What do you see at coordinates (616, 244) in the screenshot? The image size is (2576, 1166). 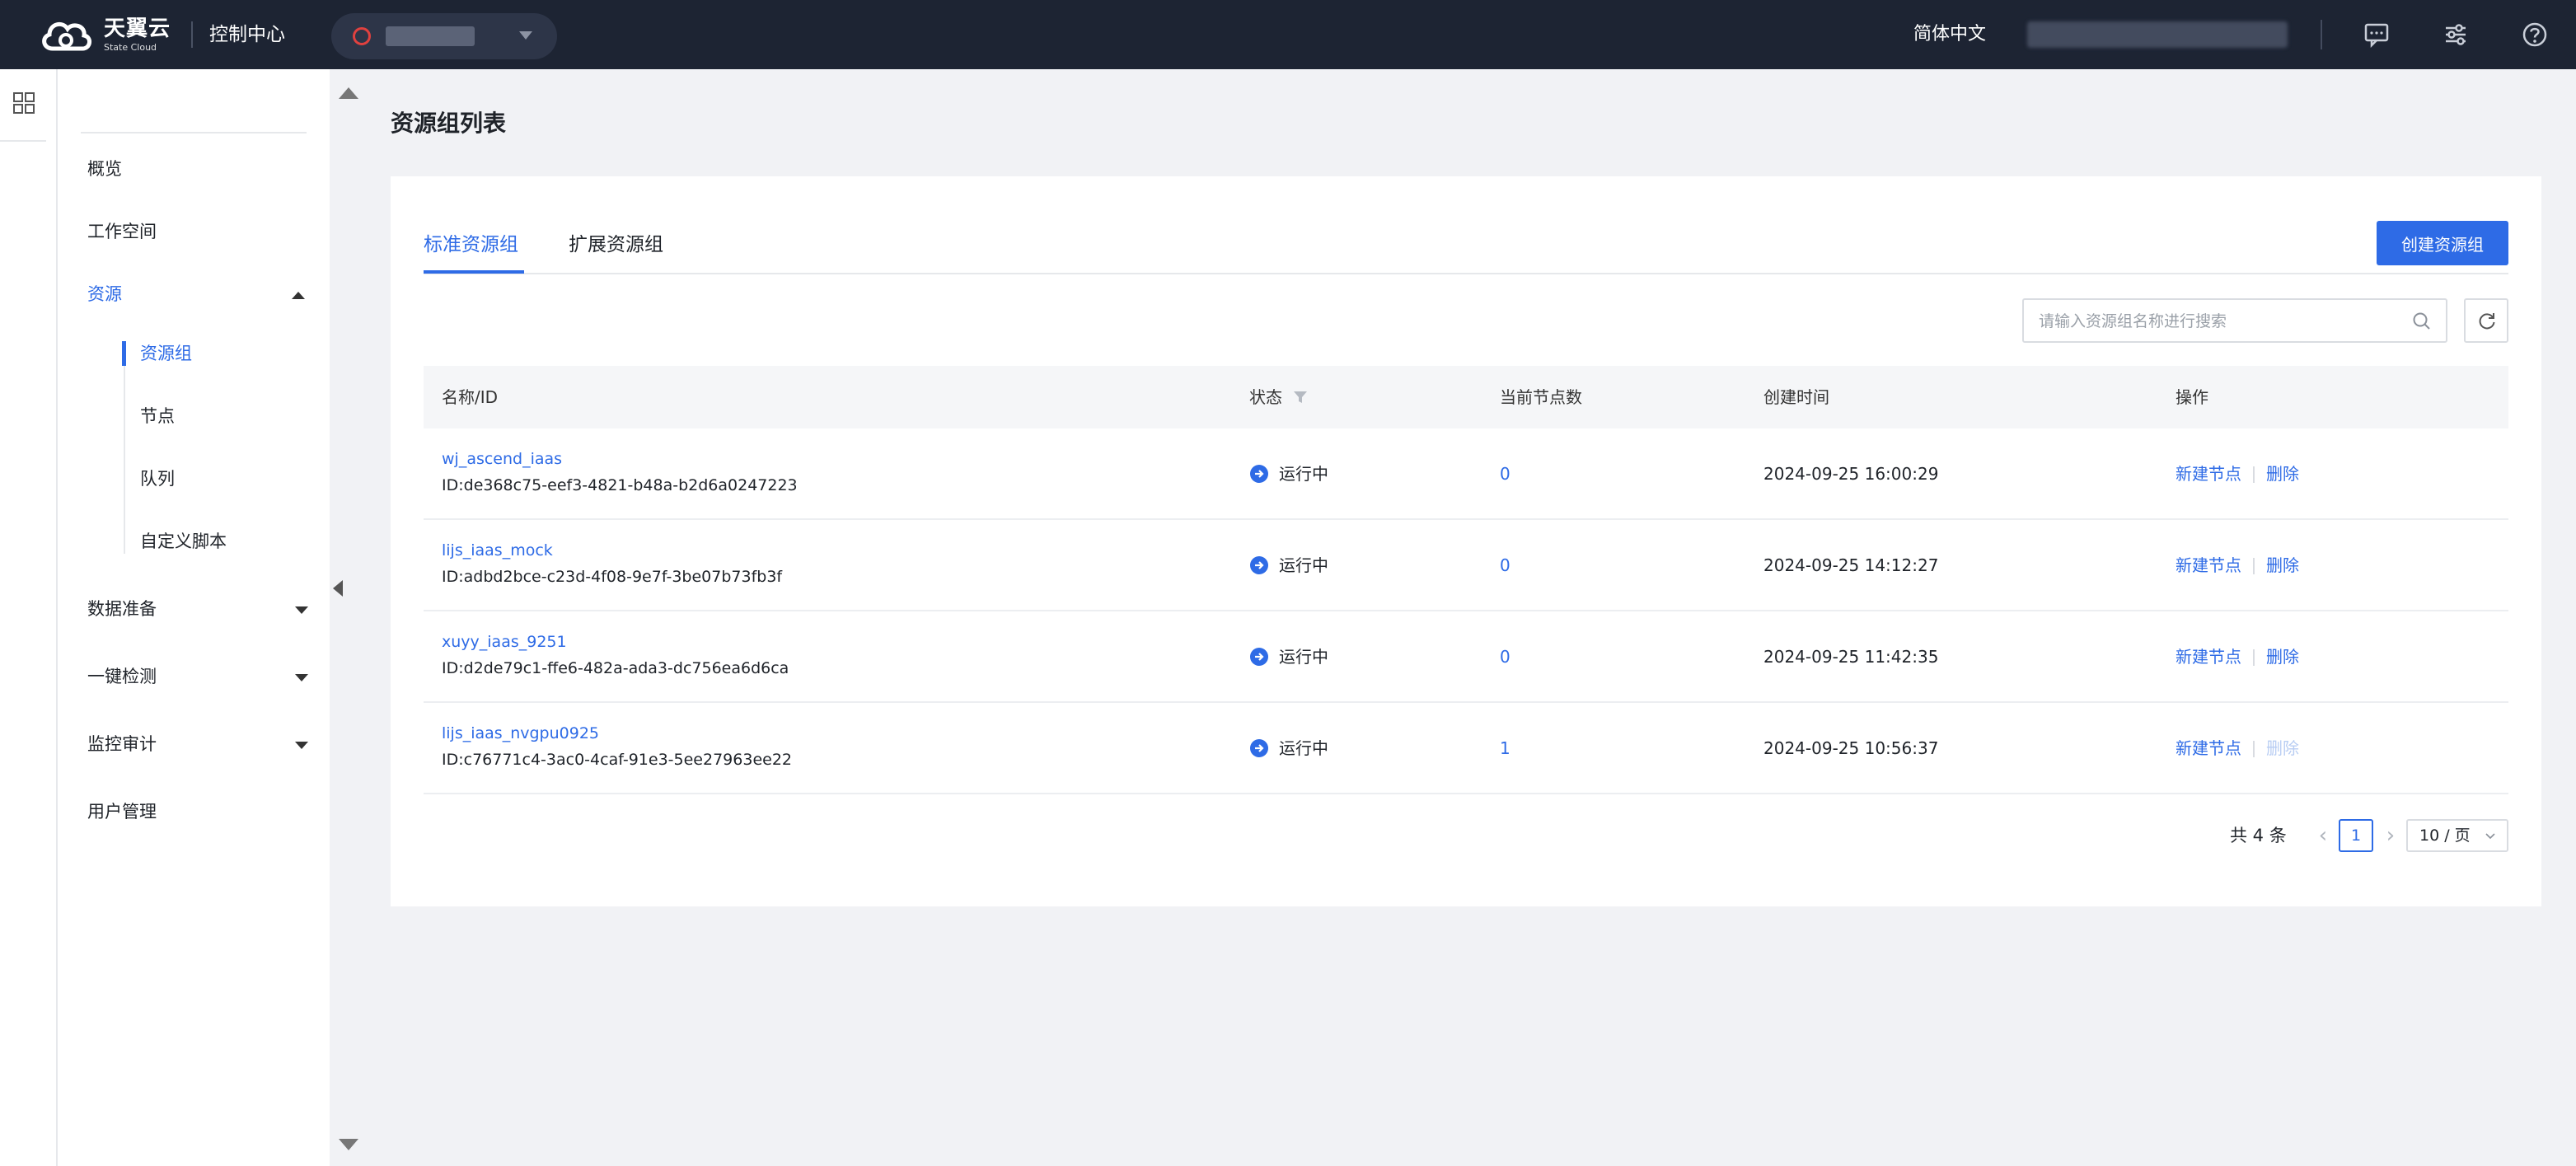 I see `tab-extended-resource-group: 扩展资源组` at bounding box center [616, 244].